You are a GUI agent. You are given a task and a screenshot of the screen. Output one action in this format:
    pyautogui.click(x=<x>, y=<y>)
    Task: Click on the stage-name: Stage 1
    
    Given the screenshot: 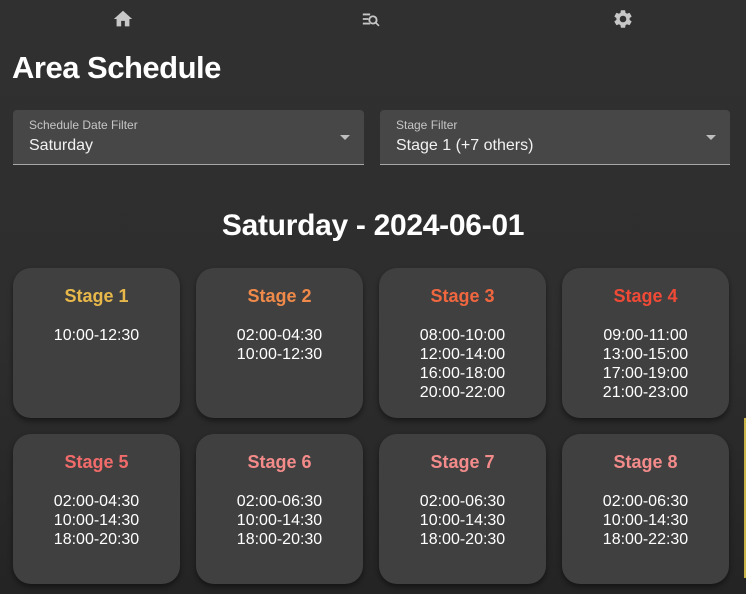 What is the action you would take?
    pyautogui.click(x=96, y=296)
    